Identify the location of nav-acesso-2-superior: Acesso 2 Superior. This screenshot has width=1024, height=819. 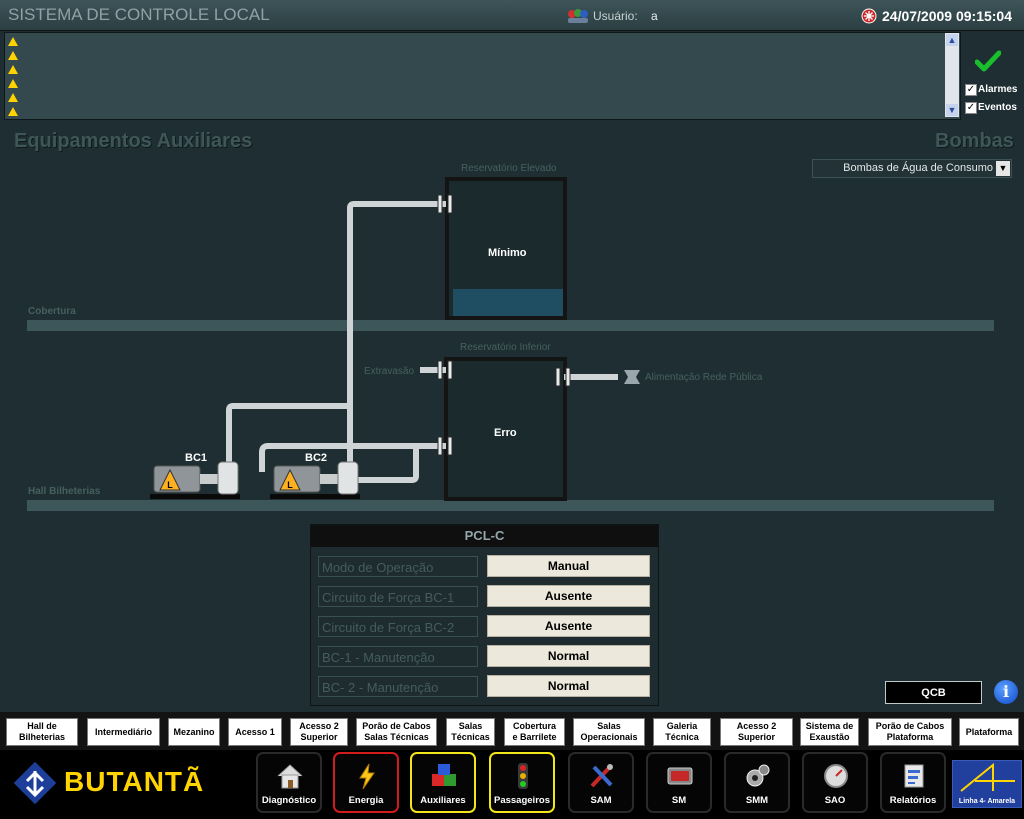
(319, 732).